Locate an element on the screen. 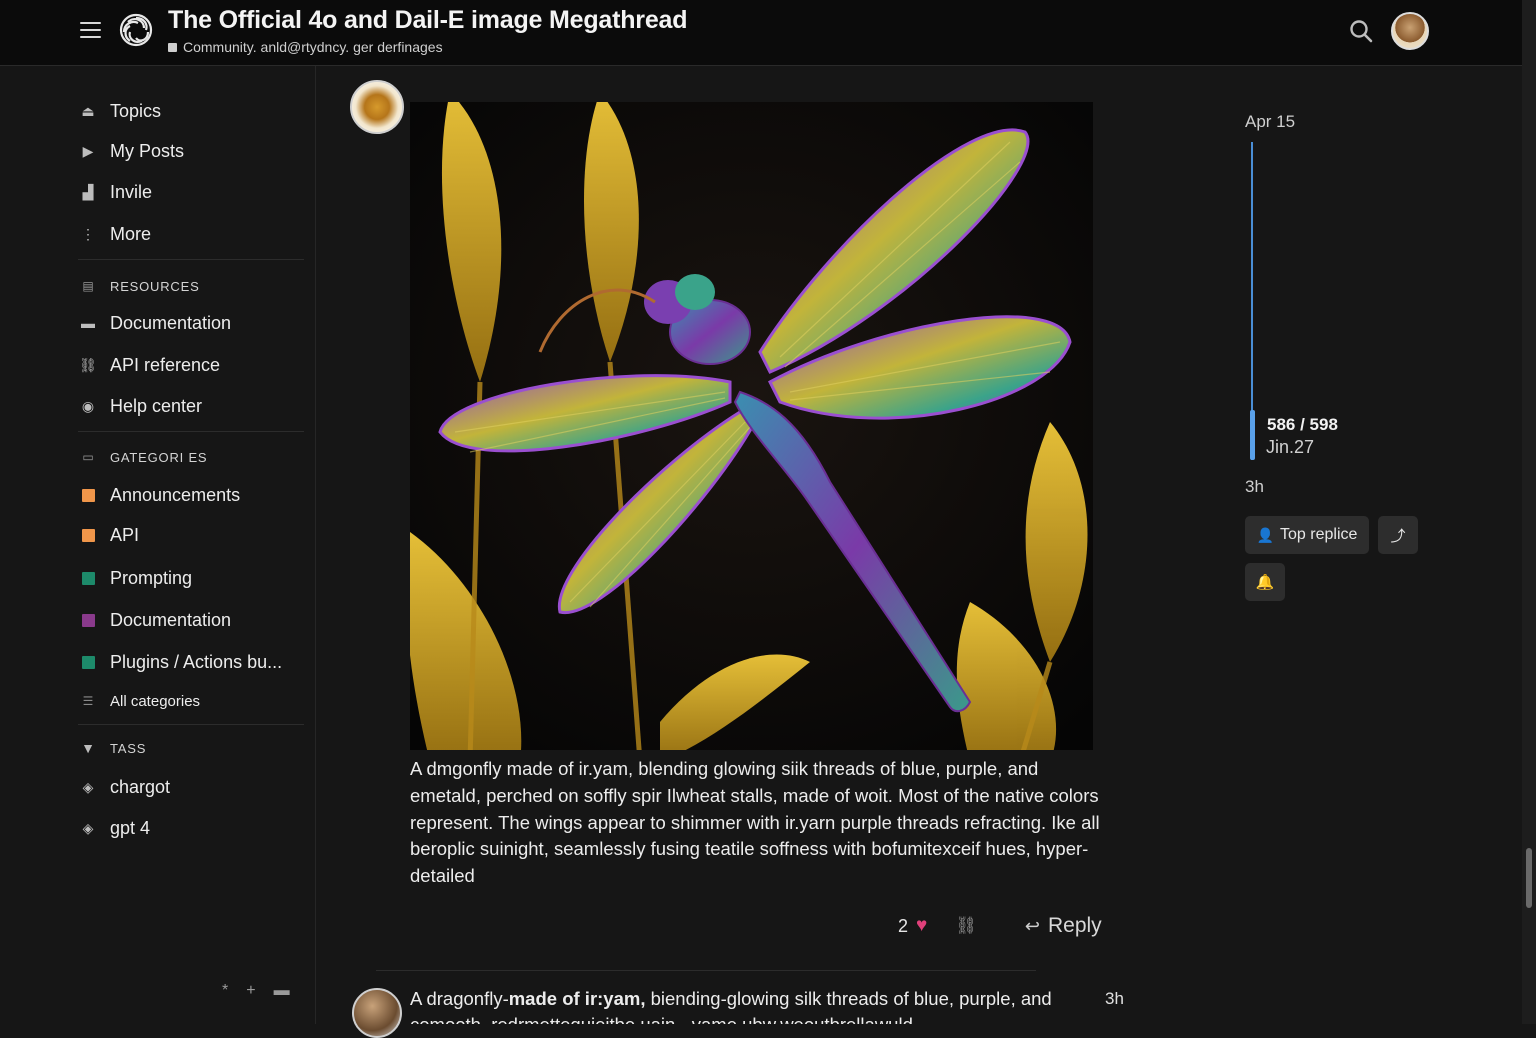  folder-icon: ▬ is located at coordinates (282, 991).